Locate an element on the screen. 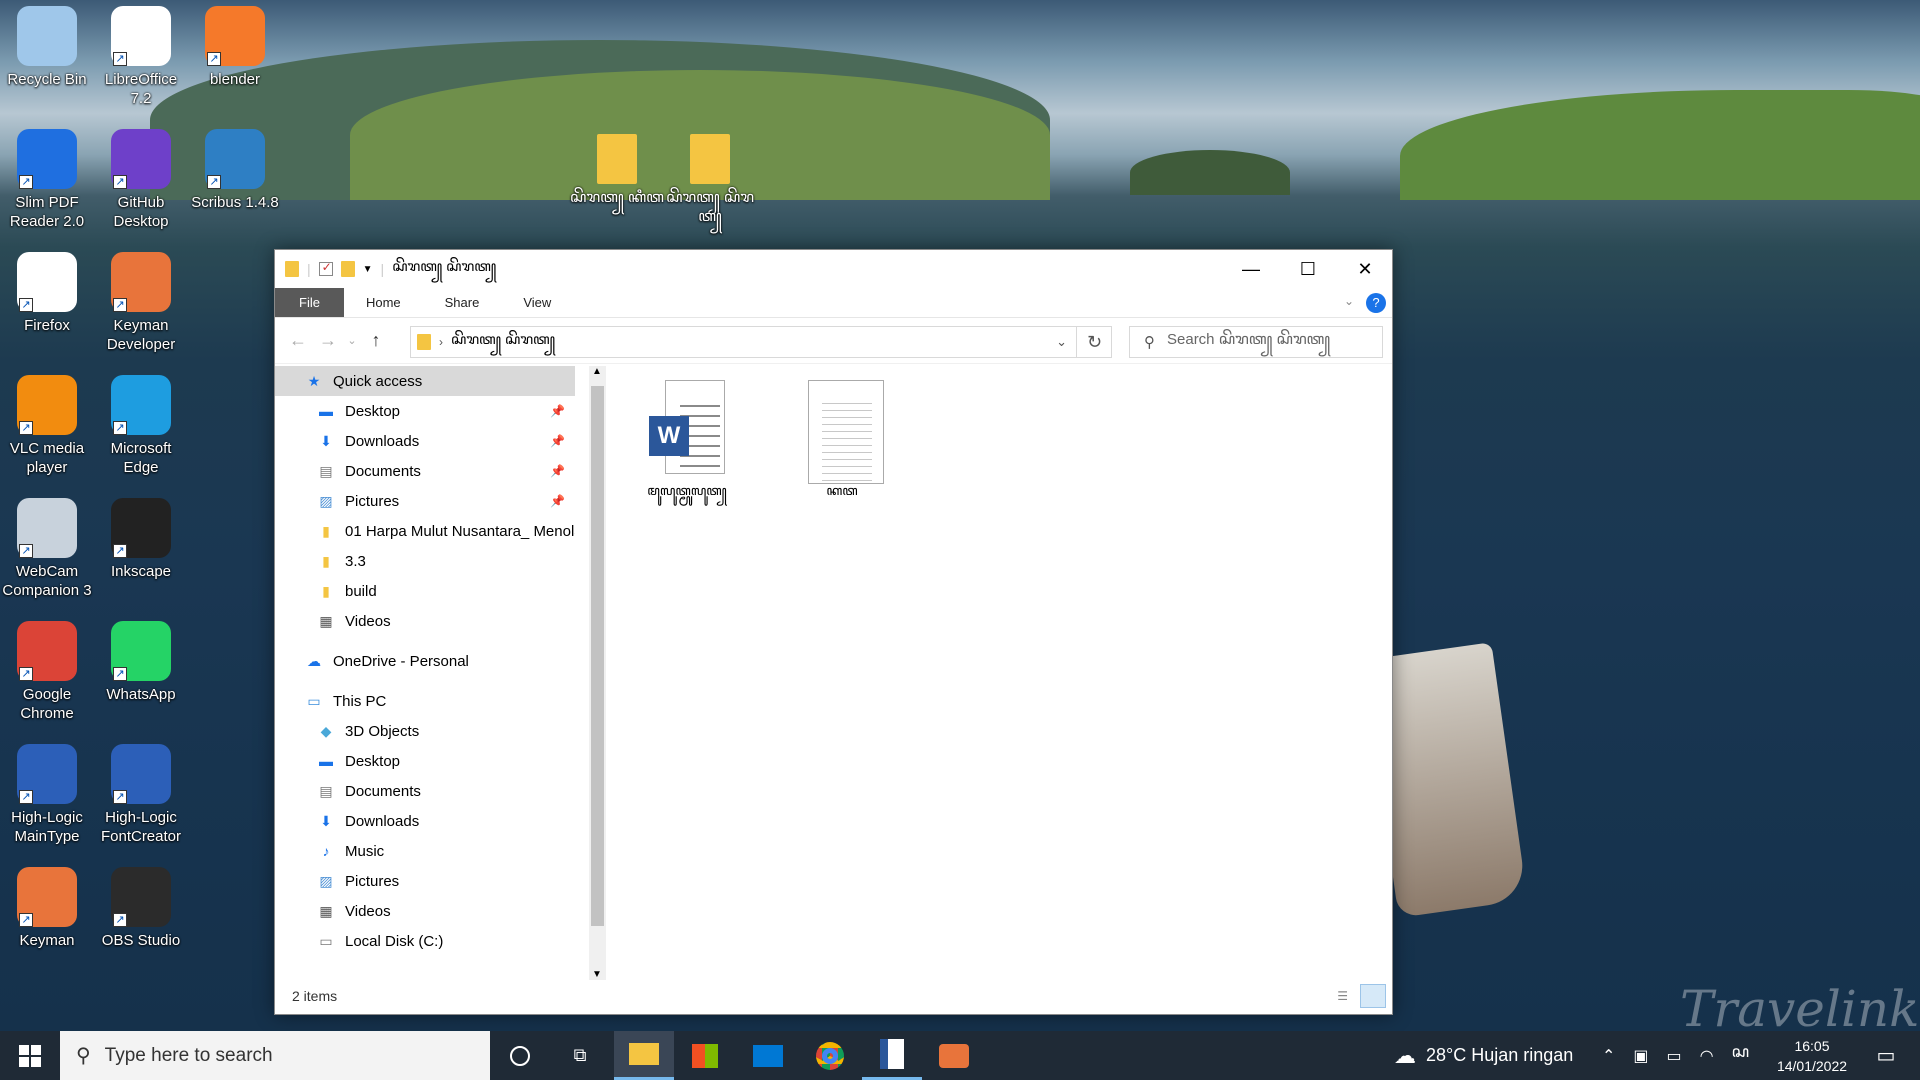 The height and width of the screenshot is (1080, 1920). address-dropdown-icon: ⌄ is located at coordinates (1061, 342).